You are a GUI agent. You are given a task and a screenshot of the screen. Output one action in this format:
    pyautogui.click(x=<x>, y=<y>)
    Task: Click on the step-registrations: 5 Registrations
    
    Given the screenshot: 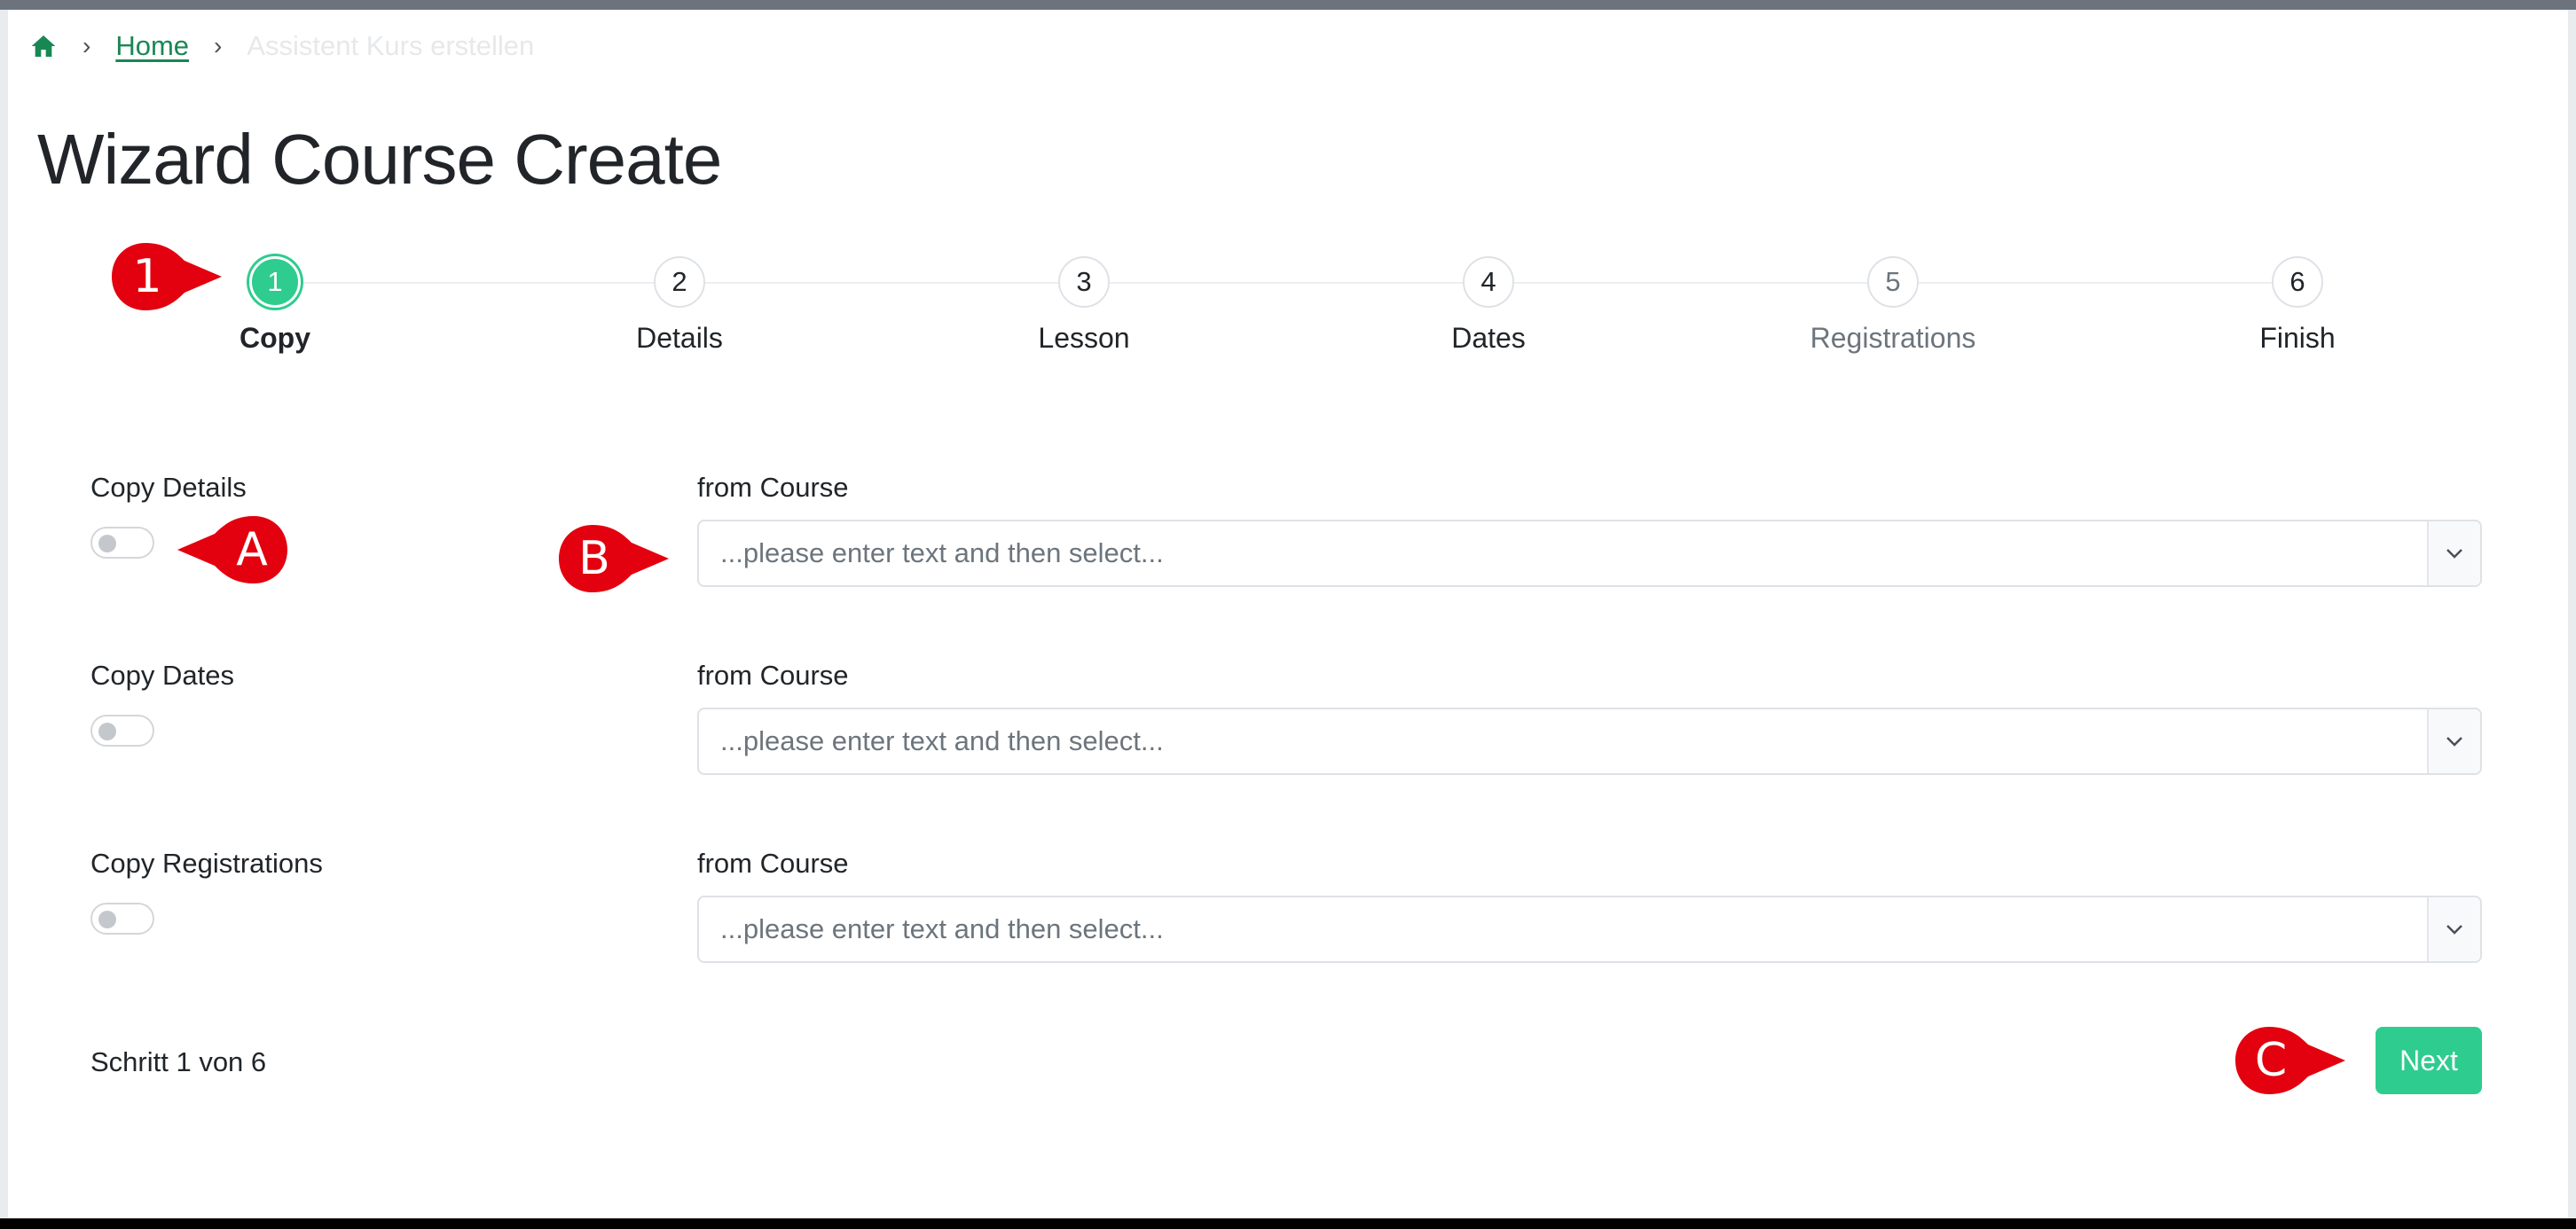 What is the action you would take?
    pyautogui.click(x=1893, y=304)
    